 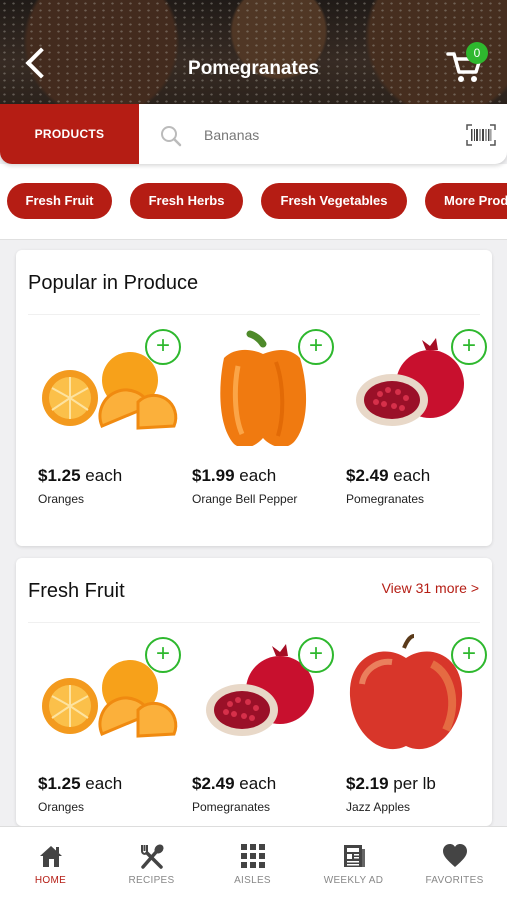 I want to click on heart-icon, so click(x=455, y=855).